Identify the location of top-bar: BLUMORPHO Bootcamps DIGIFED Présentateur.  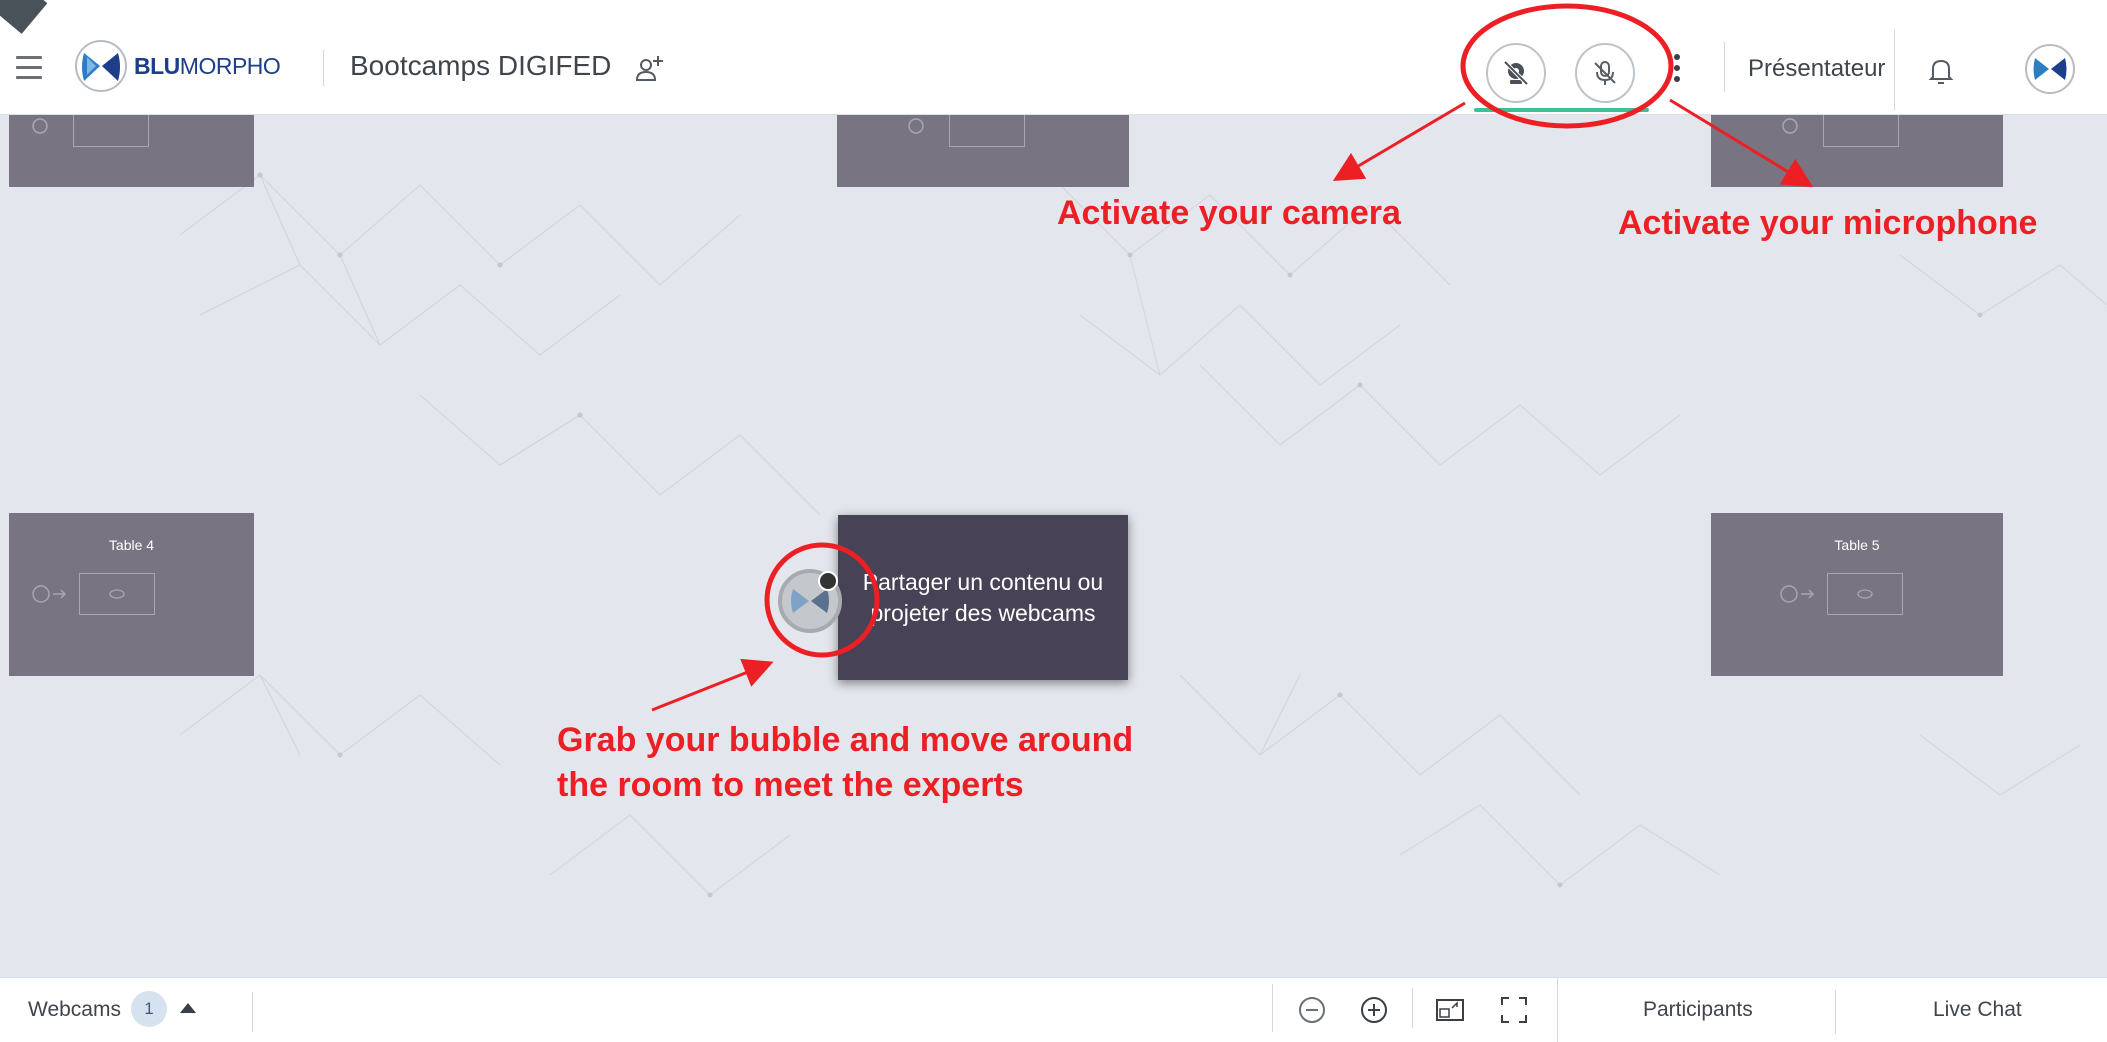
(1053, 57).